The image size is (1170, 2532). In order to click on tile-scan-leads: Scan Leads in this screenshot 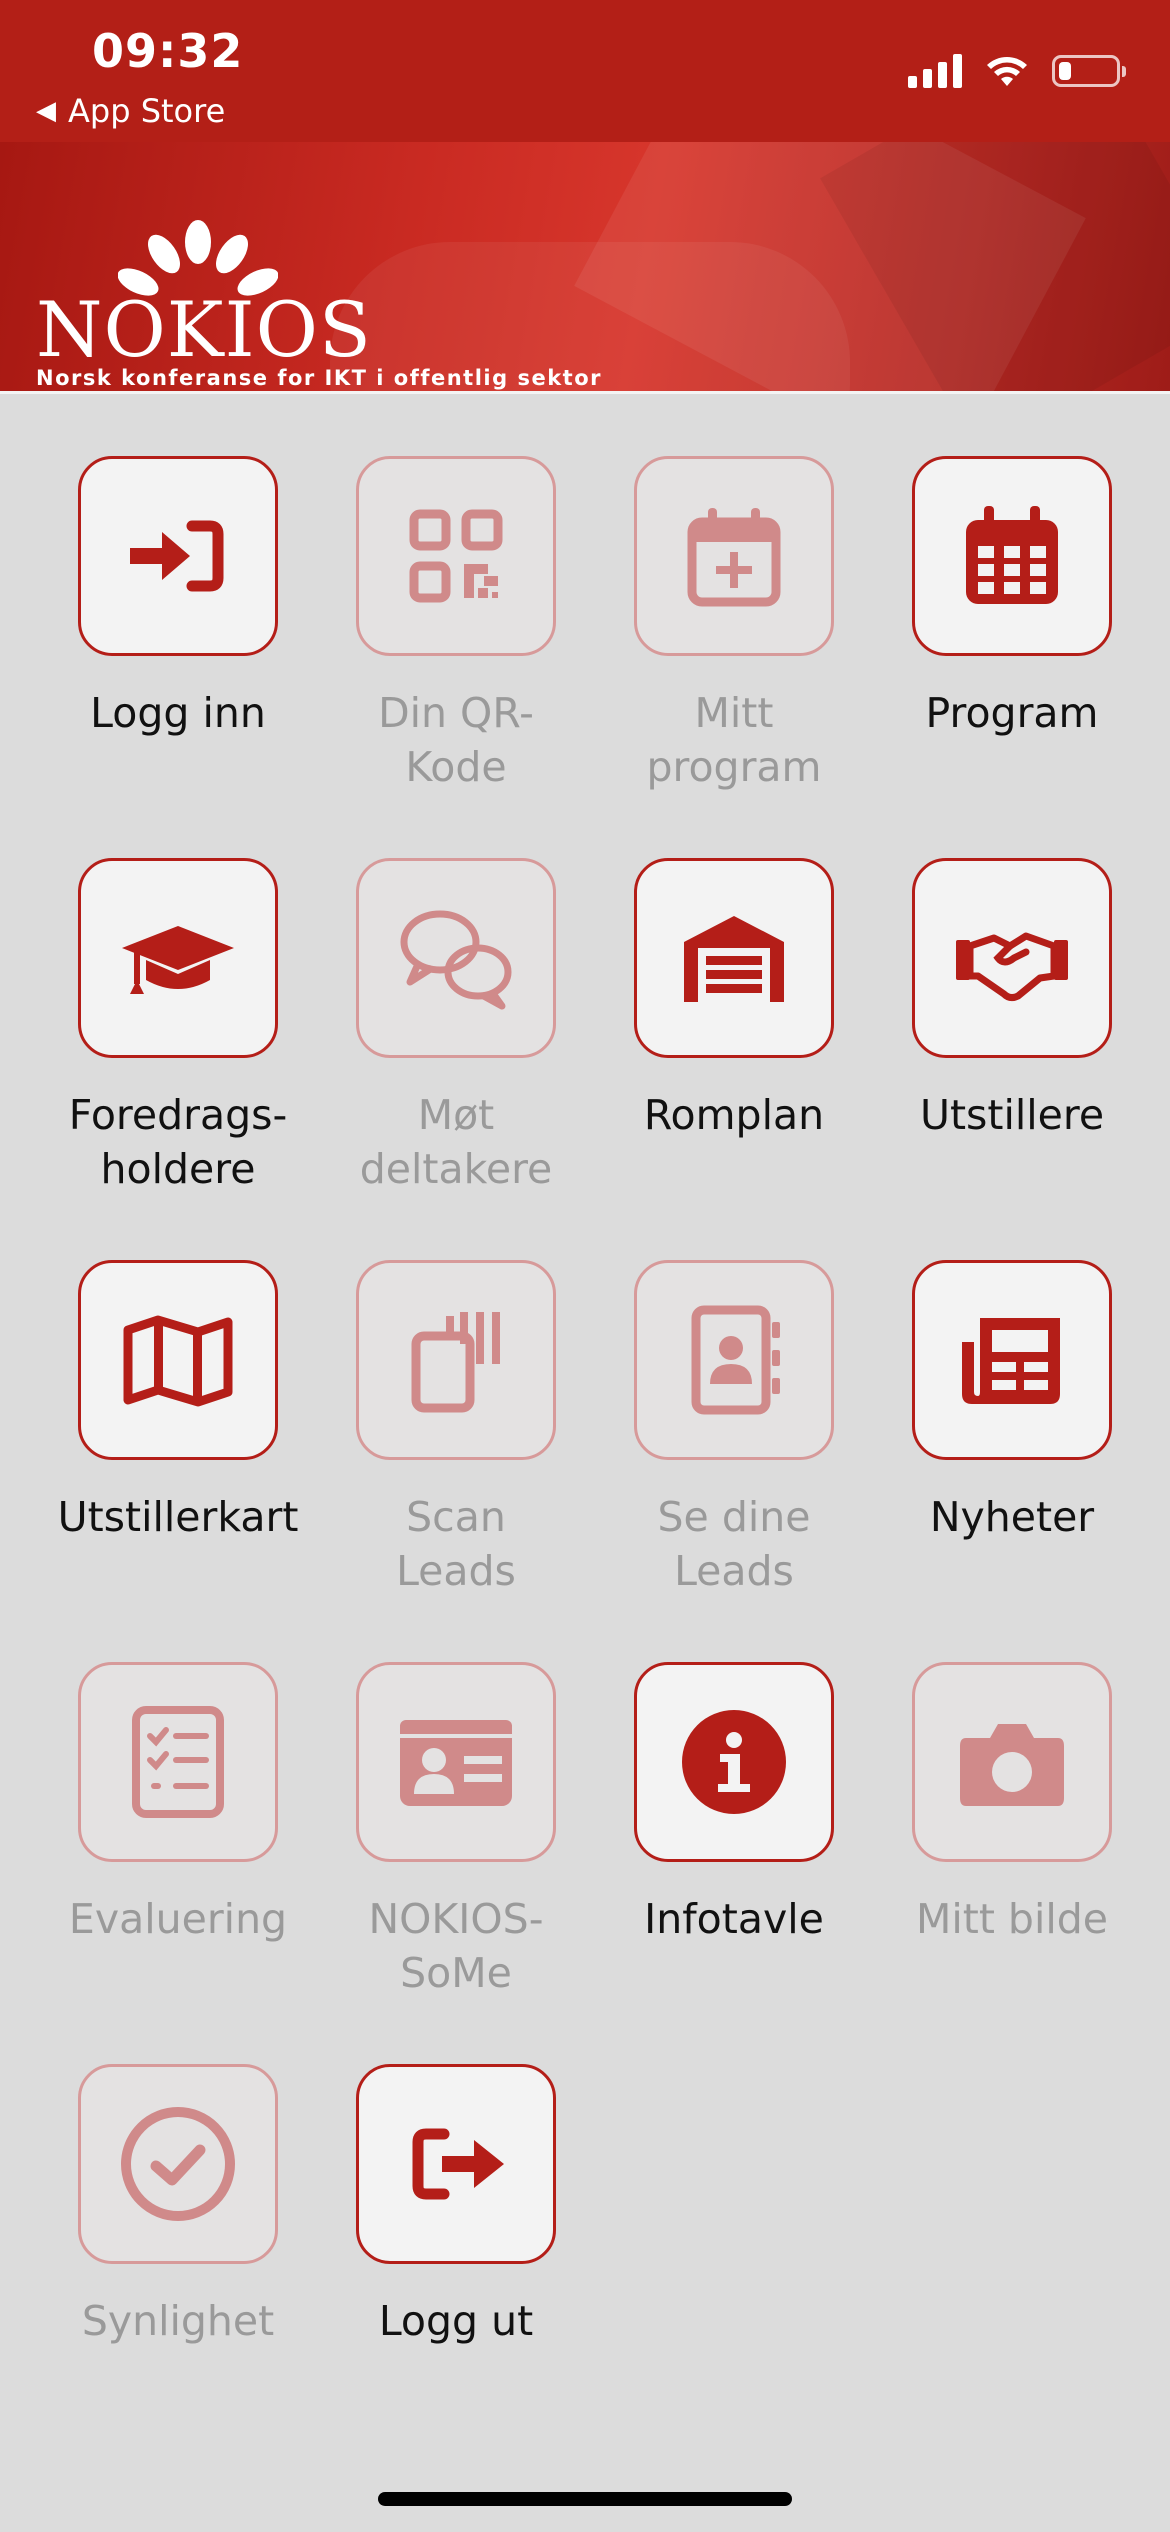, I will do `click(456, 1461)`.